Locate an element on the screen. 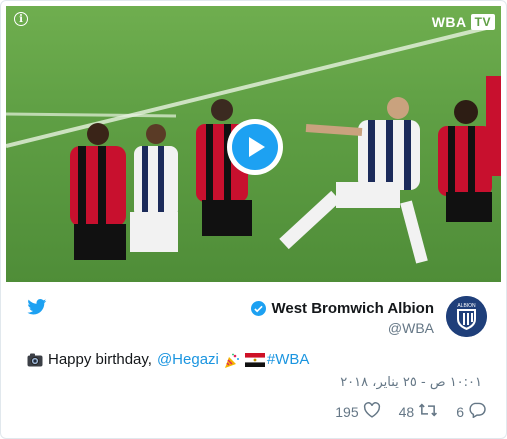 Image resolution: width=507 pixels, height=439 pixels. hashtag-link: #WBA is located at coordinates (288, 359).